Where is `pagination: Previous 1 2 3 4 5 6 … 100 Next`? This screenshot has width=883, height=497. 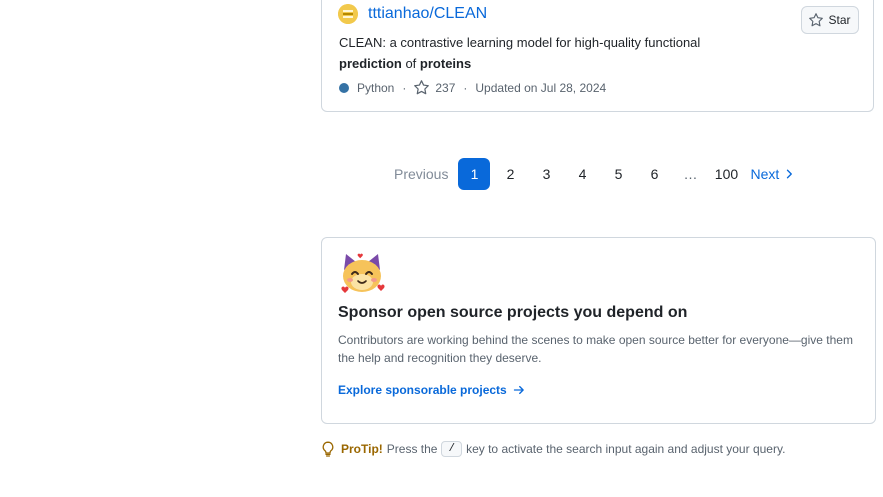 pagination: Previous 1 2 3 4 5 6 … 100 Next is located at coordinates (595, 174).